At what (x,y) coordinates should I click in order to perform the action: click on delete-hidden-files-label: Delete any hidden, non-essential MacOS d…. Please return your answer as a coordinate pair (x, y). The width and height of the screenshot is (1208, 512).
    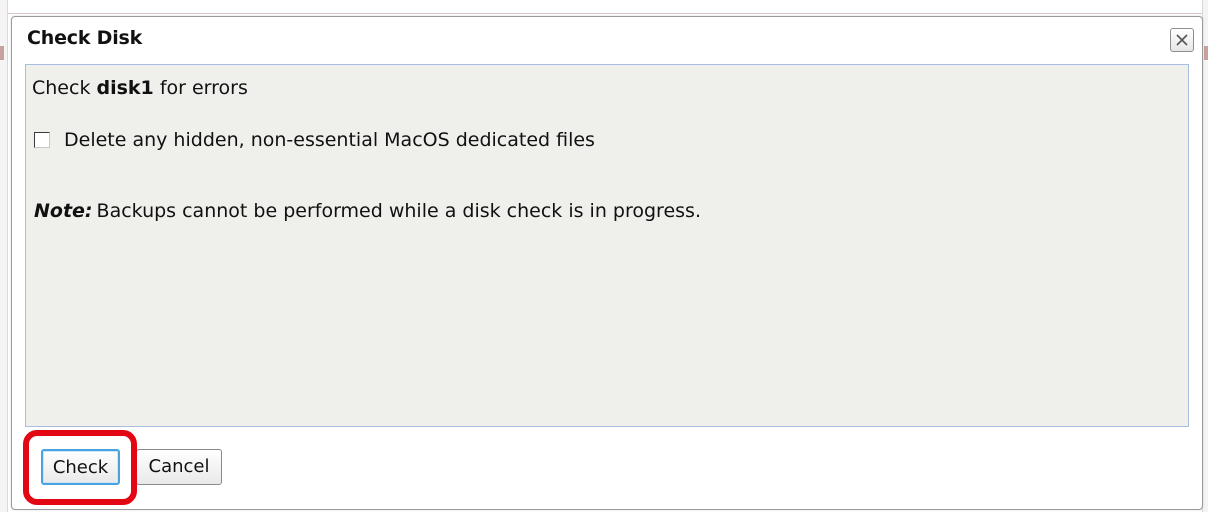
    Looking at the image, I should click on (329, 140).